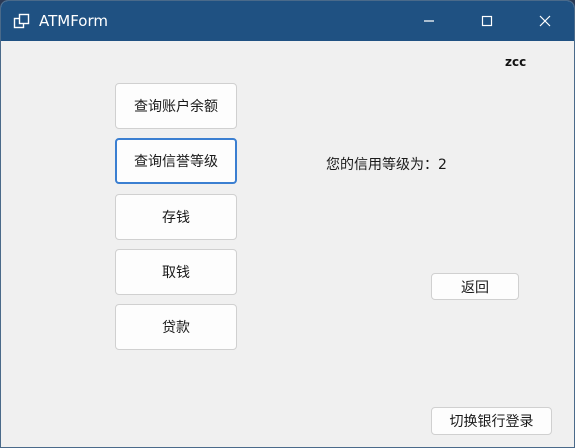 Image resolution: width=575 pixels, height=448 pixels. I want to click on credit-level-prefix: 您的信用等级为：, so click(382, 165).